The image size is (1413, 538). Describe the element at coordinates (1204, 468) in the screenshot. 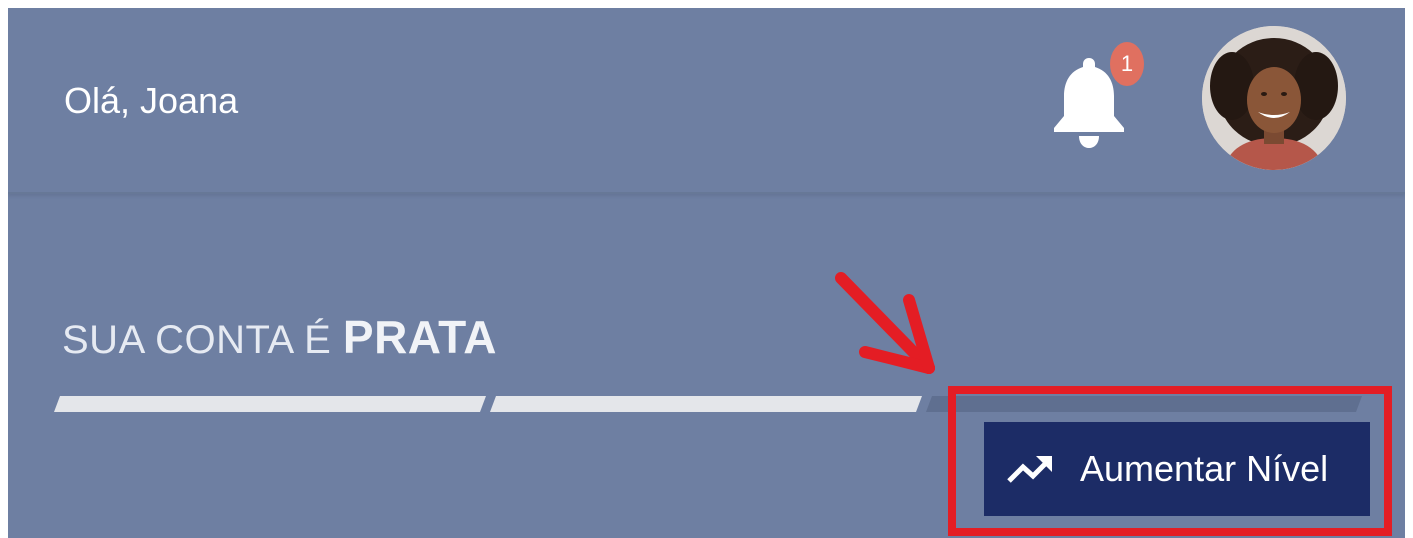

I see `increase-level-label: Aumentar Nível` at that location.